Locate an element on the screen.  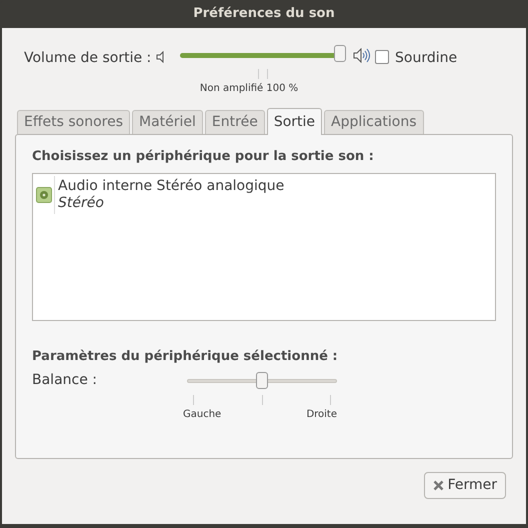
close-icon is located at coordinates (438, 485).